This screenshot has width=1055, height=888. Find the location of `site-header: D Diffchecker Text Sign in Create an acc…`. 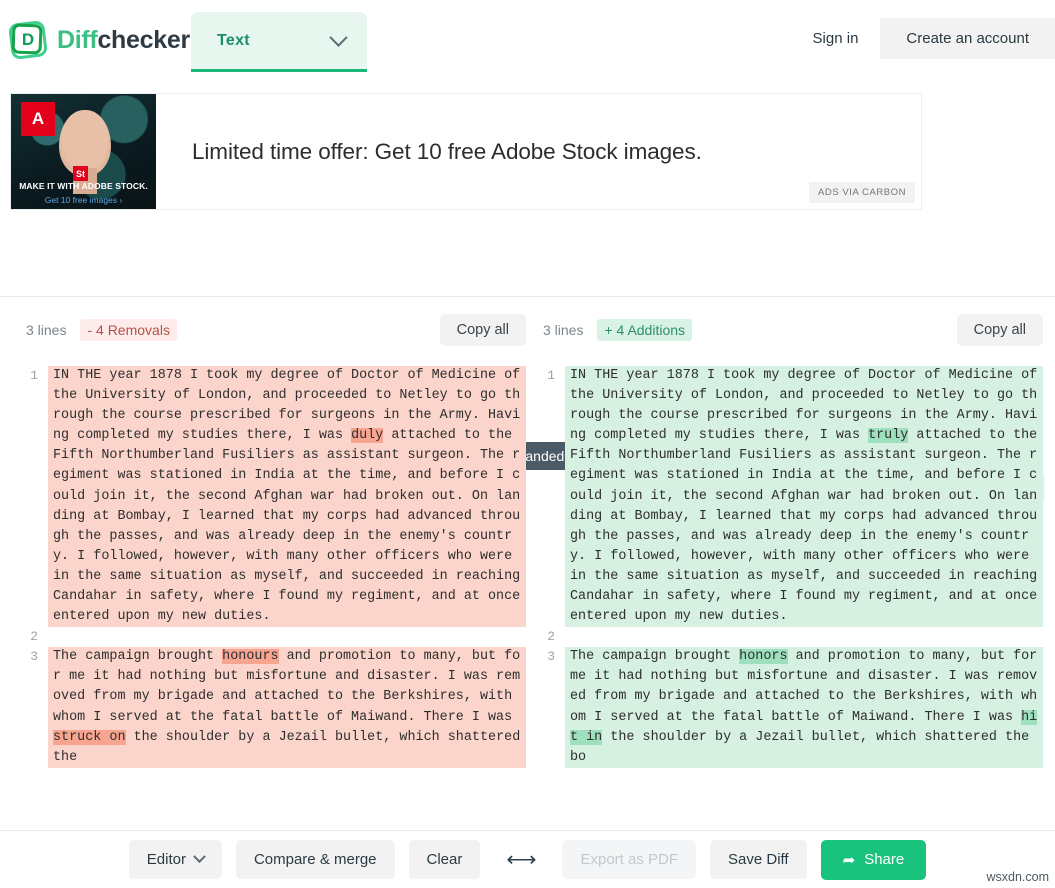

site-header: D Diffchecker Text Sign in Create an acc… is located at coordinates (527, 42).